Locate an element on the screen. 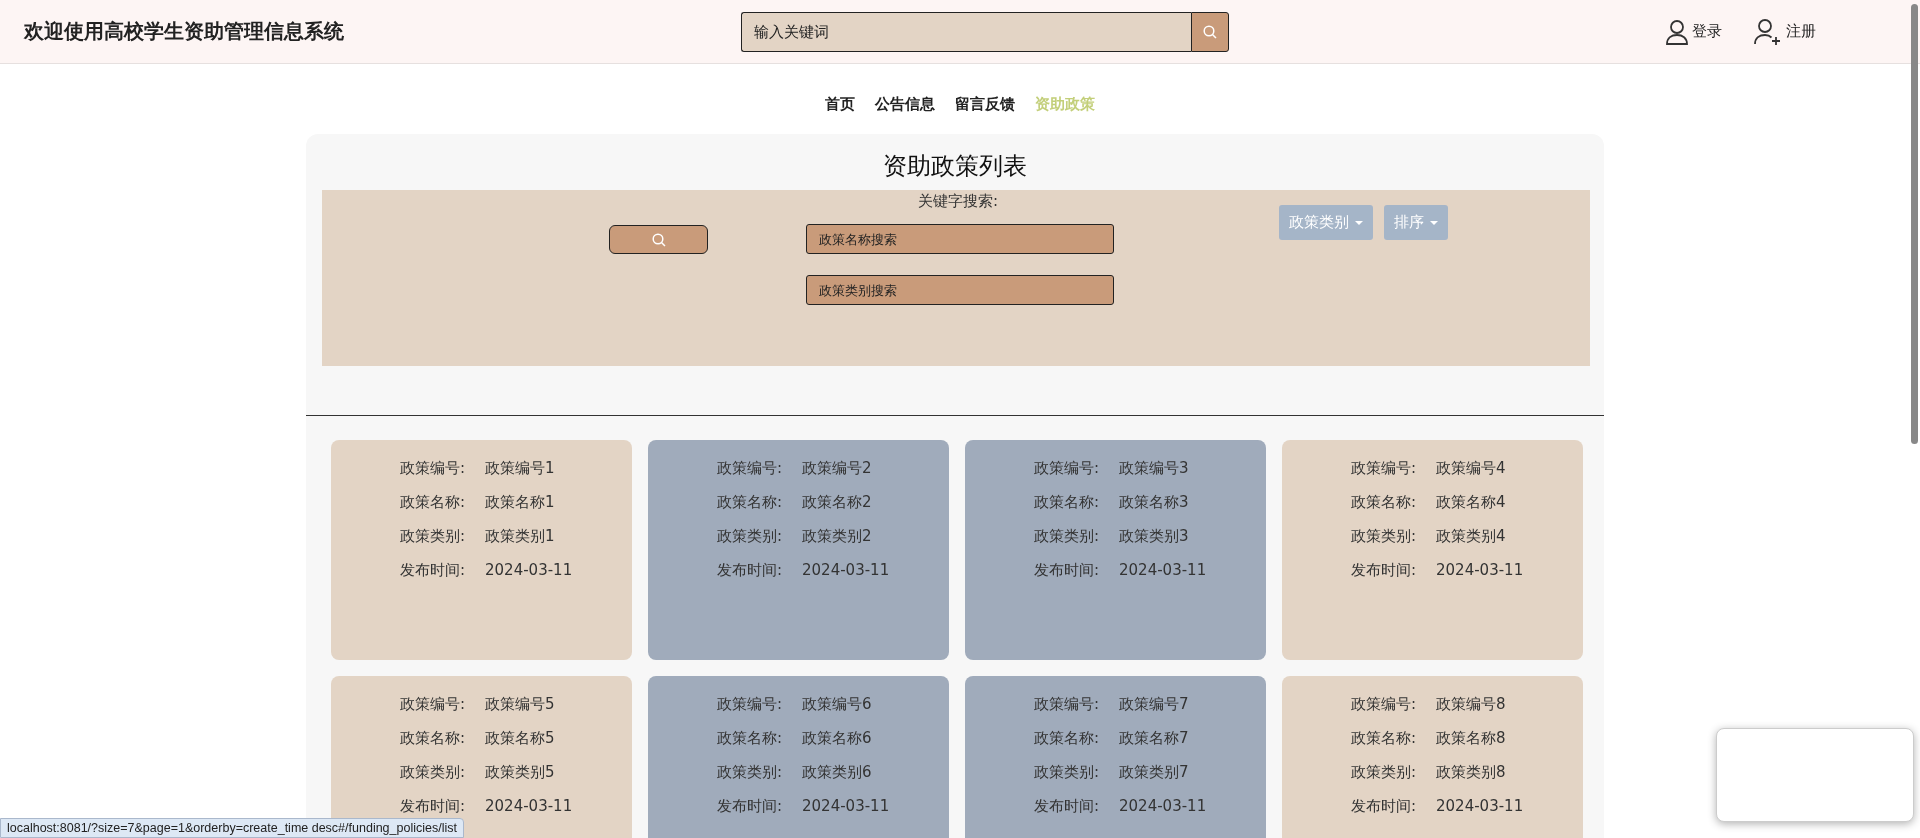 The height and width of the screenshot is (838, 1920). site-title: 欢迎使用高校学生资助管理信息系统 is located at coordinates (184, 31).